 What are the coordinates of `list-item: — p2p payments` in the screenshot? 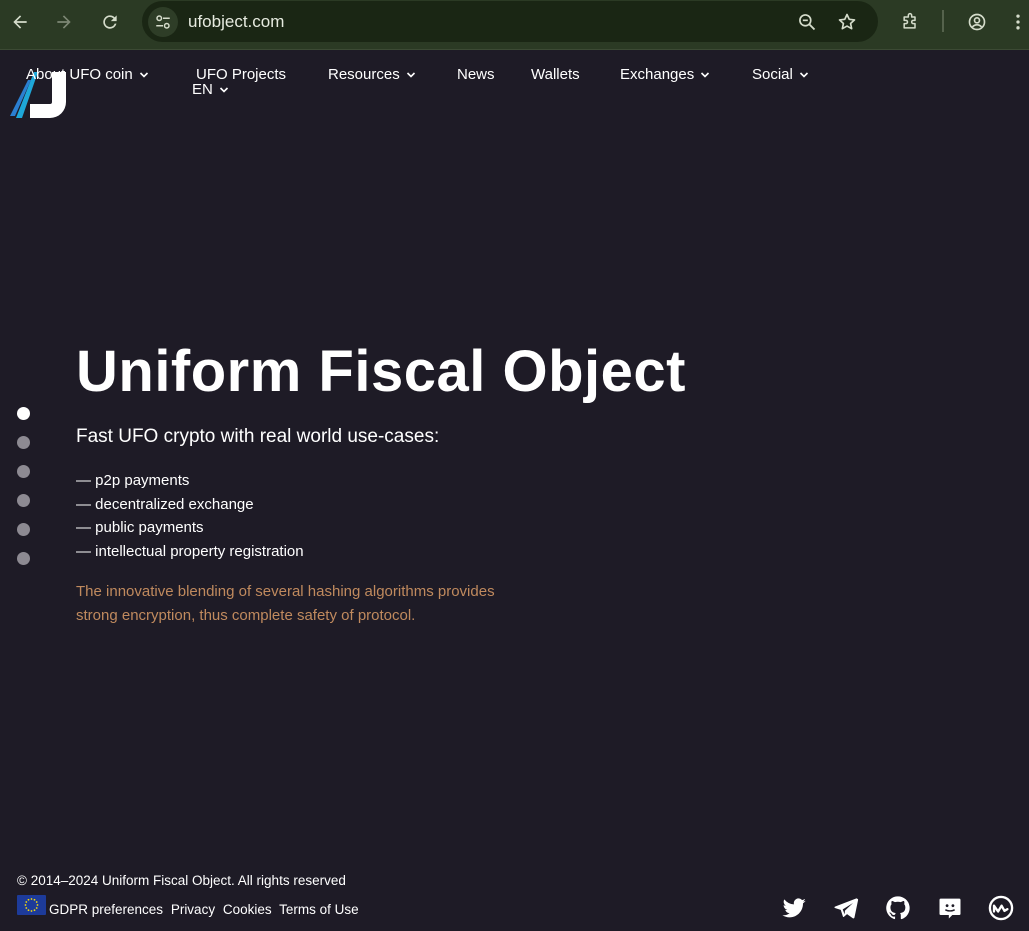 It's located at (133, 480).